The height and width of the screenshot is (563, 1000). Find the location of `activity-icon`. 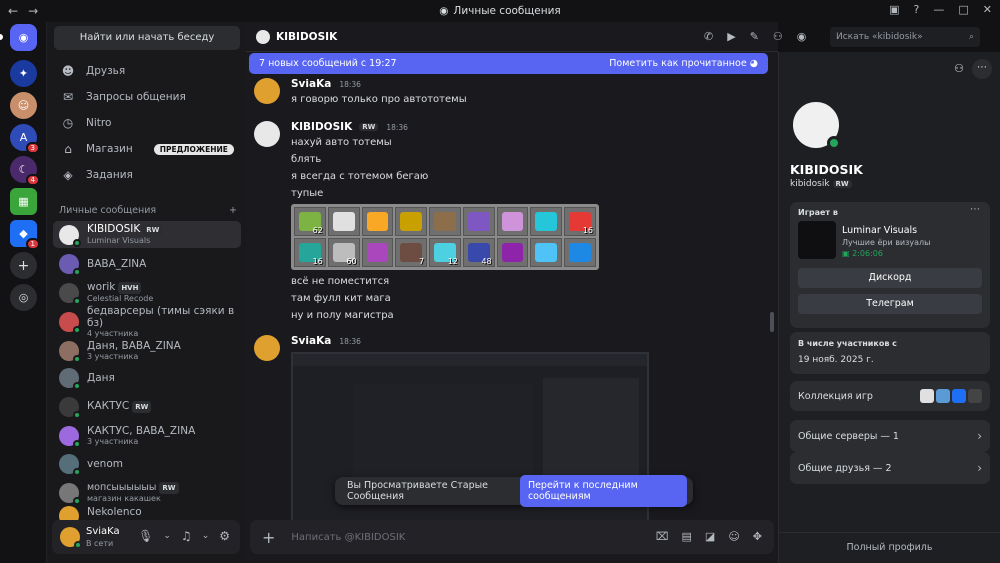

activity-icon is located at coordinates (817, 240).